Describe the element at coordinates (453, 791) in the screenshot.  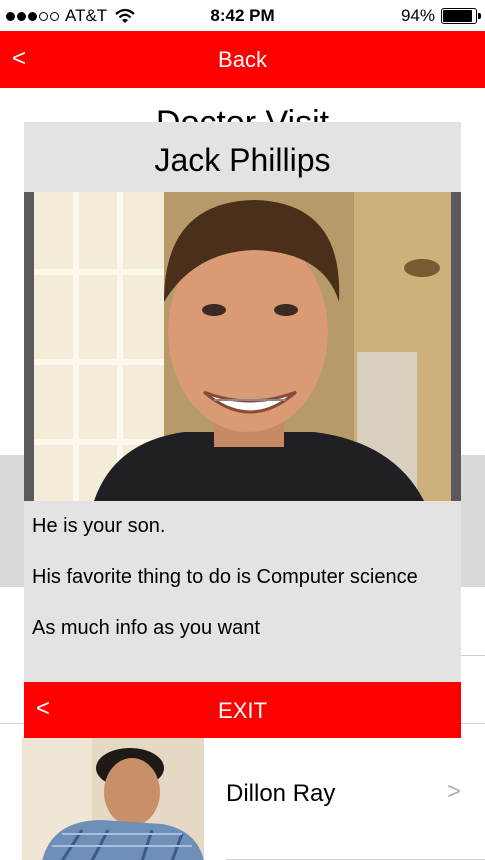
I see `chevron-right-icon: >` at that location.